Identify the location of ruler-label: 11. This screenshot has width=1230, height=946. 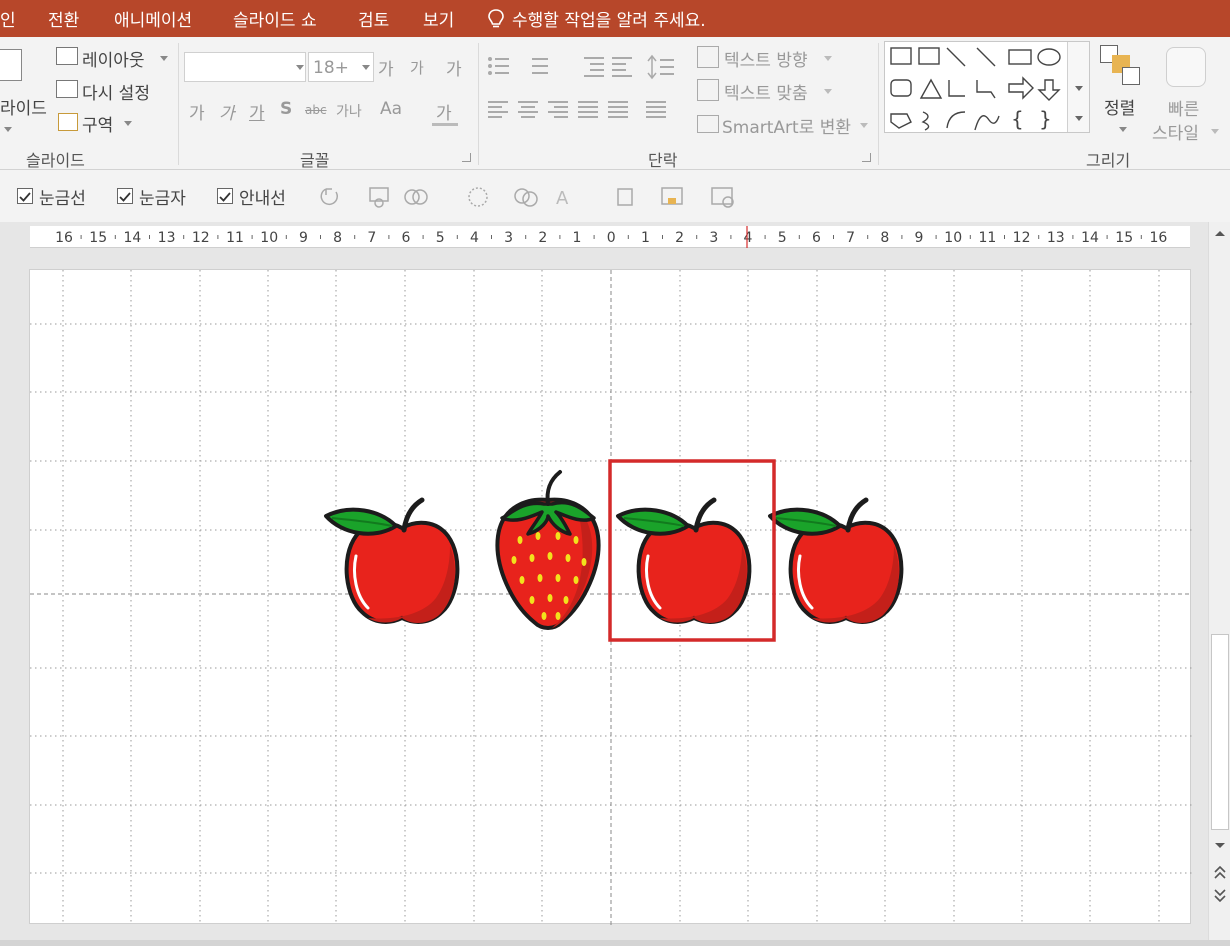
(235, 238).